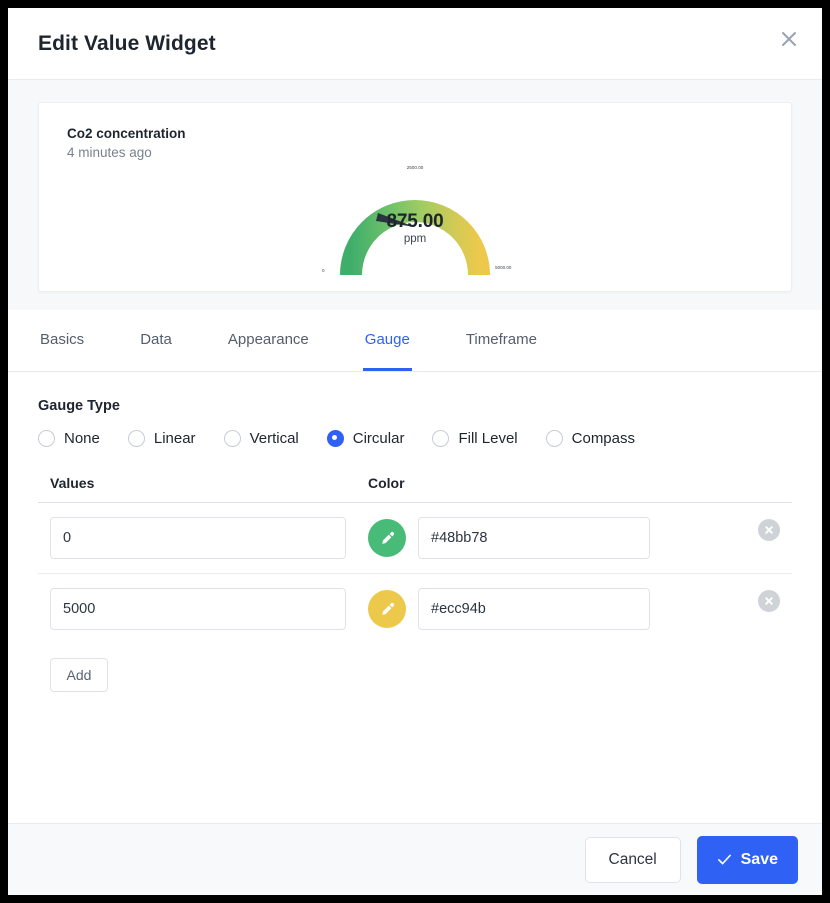 The width and height of the screenshot is (830, 903). What do you see at coordinates (603, 438) in the screenshot?
I see `radio-label: Compass` at bounding box center [603, 438].